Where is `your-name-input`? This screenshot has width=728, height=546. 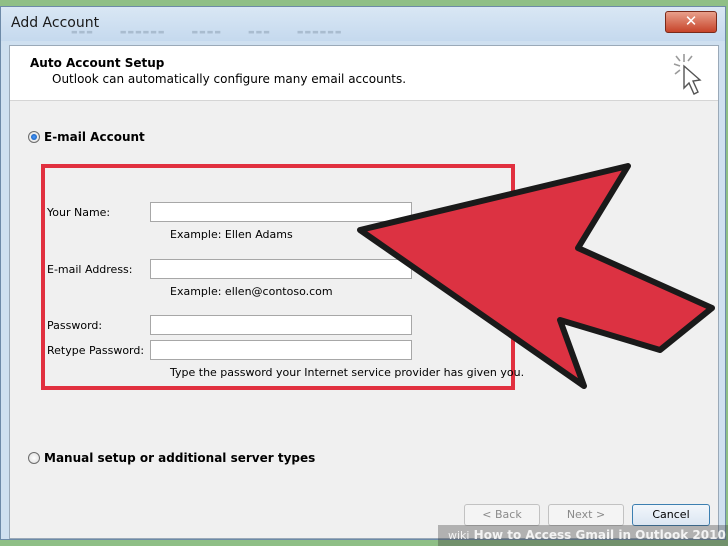 your-name-input is located at coordinates (281, 212).